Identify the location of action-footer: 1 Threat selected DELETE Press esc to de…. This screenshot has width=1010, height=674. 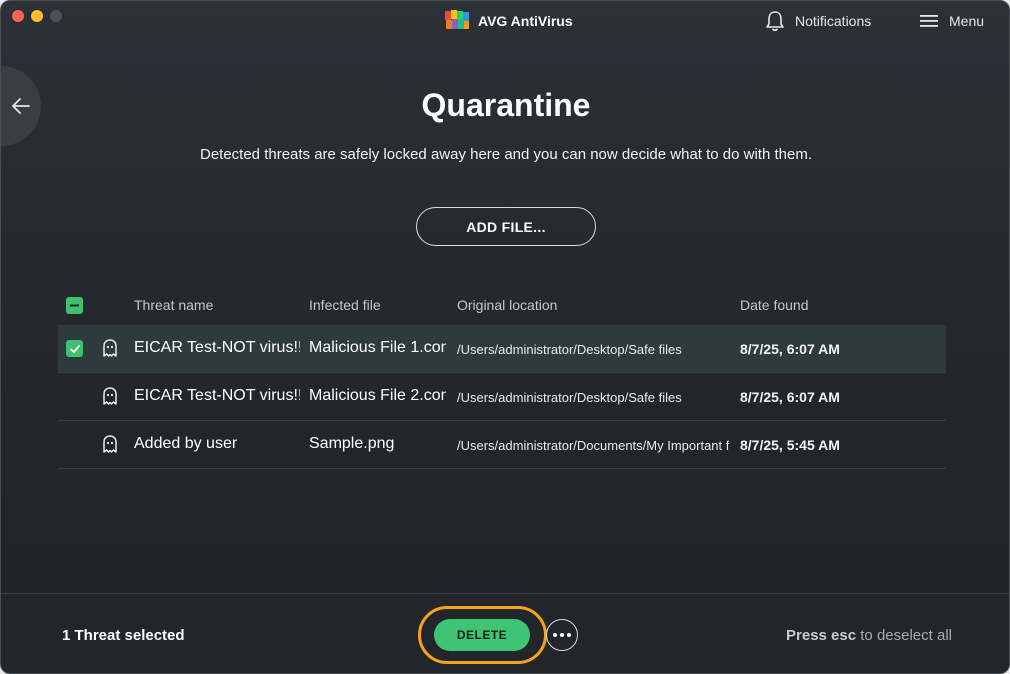
(505, 633).